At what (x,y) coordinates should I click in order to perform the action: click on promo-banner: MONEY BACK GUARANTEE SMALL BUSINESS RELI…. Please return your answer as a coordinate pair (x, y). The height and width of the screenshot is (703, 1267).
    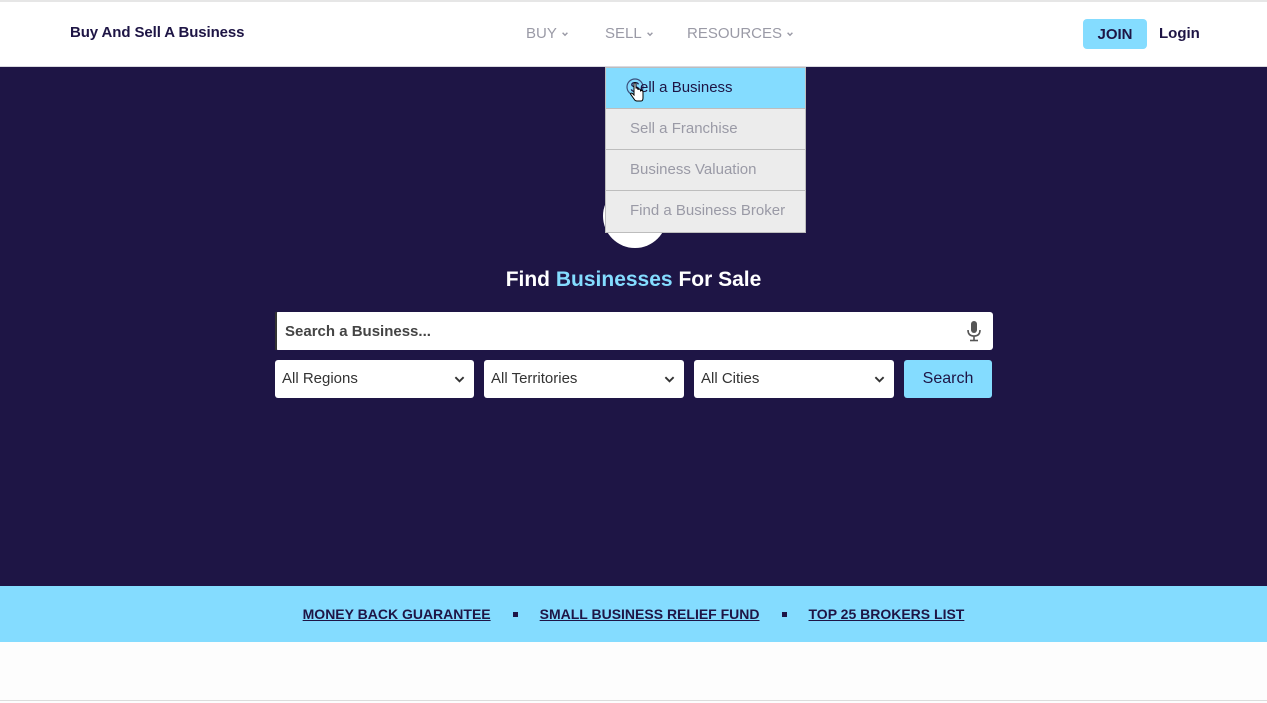
    Looking at the image, I should click on (633, 614).